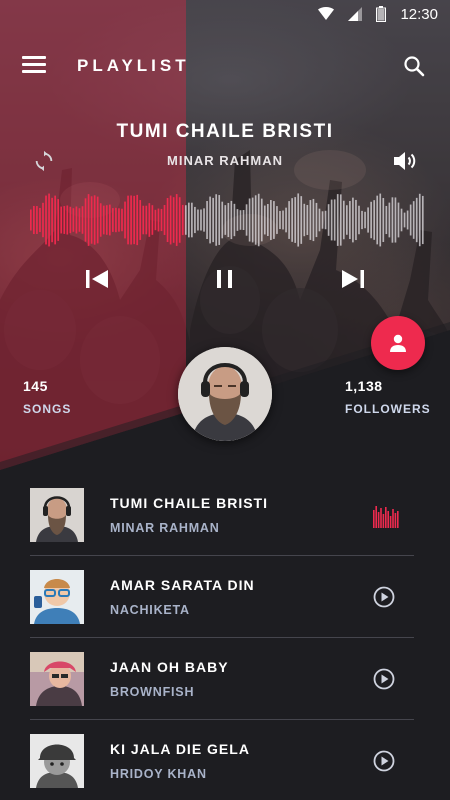 This screenshot has width=450, height=800. What do you see at coordinates (405, 161) in the screenshot?
I see `volume-icon` at bounding box center [405, 161].